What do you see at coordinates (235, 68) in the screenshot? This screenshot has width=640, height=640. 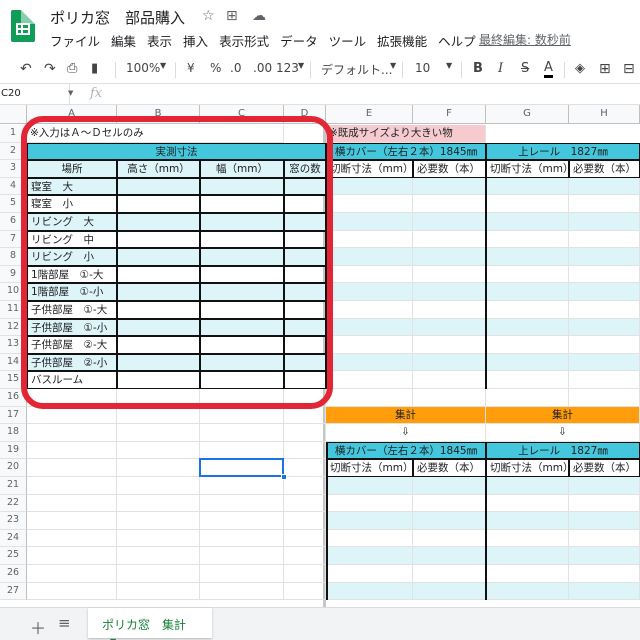 I see `decrease-decimal-button: .0` at bounding box center [235, 68].